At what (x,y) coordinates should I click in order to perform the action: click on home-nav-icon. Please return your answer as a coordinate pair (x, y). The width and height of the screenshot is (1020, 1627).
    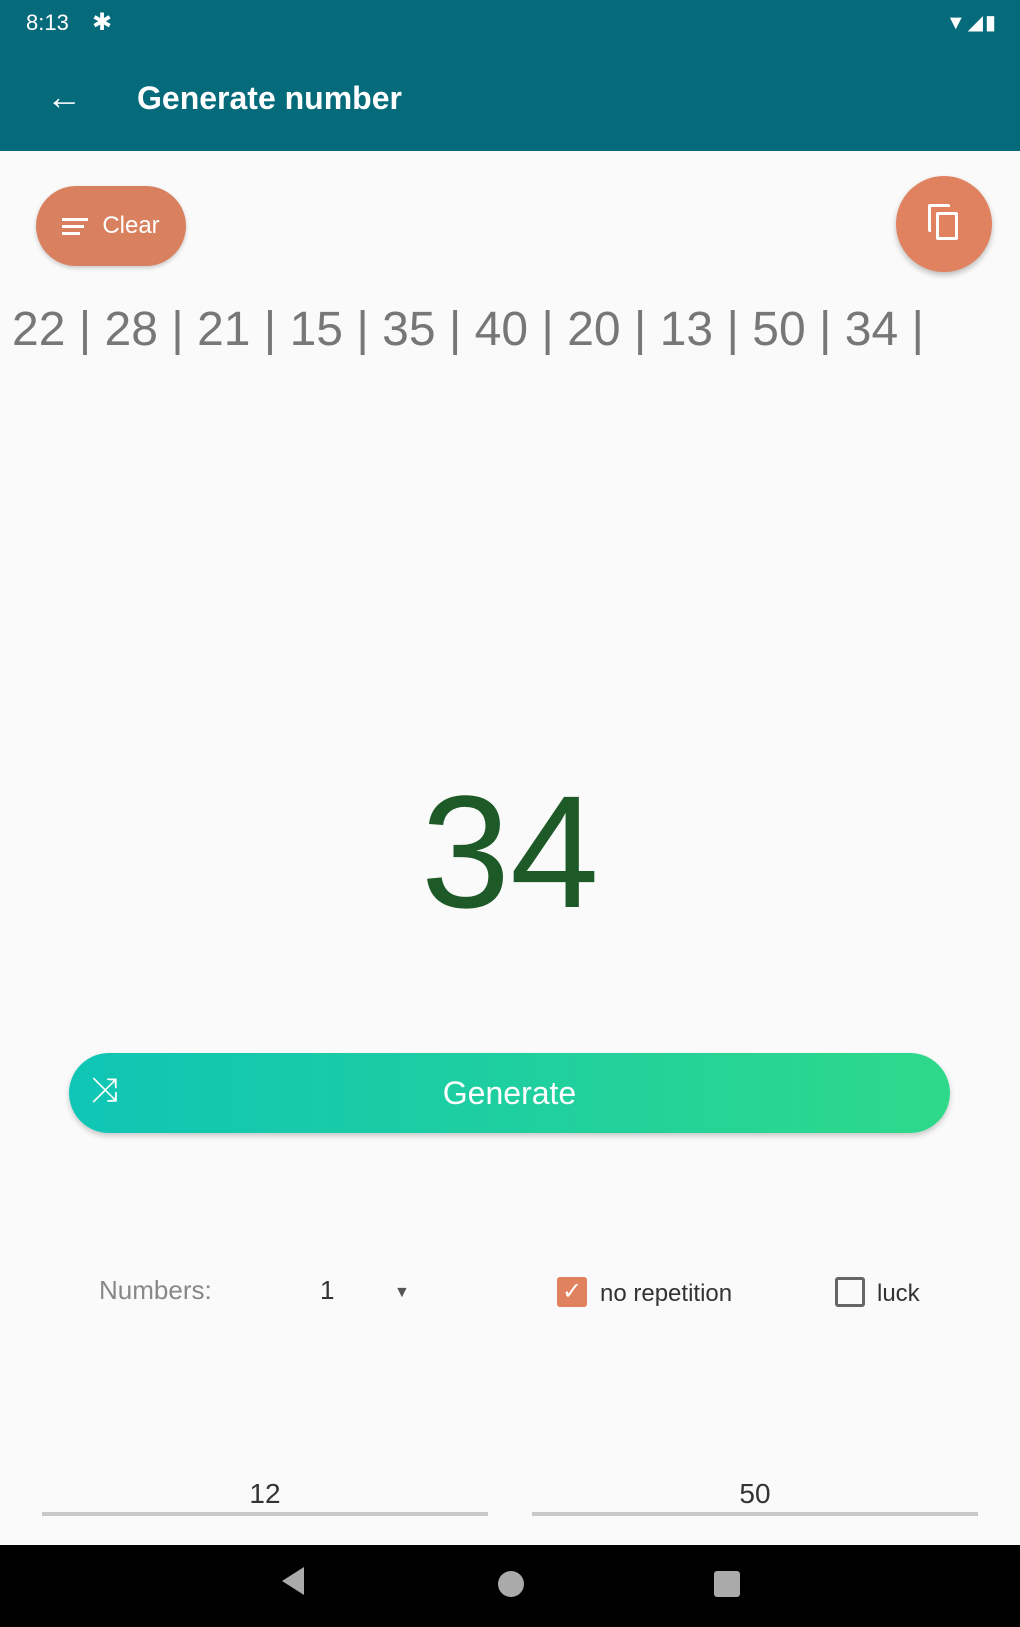
    Looking at the image, I should click on (511, 1584).